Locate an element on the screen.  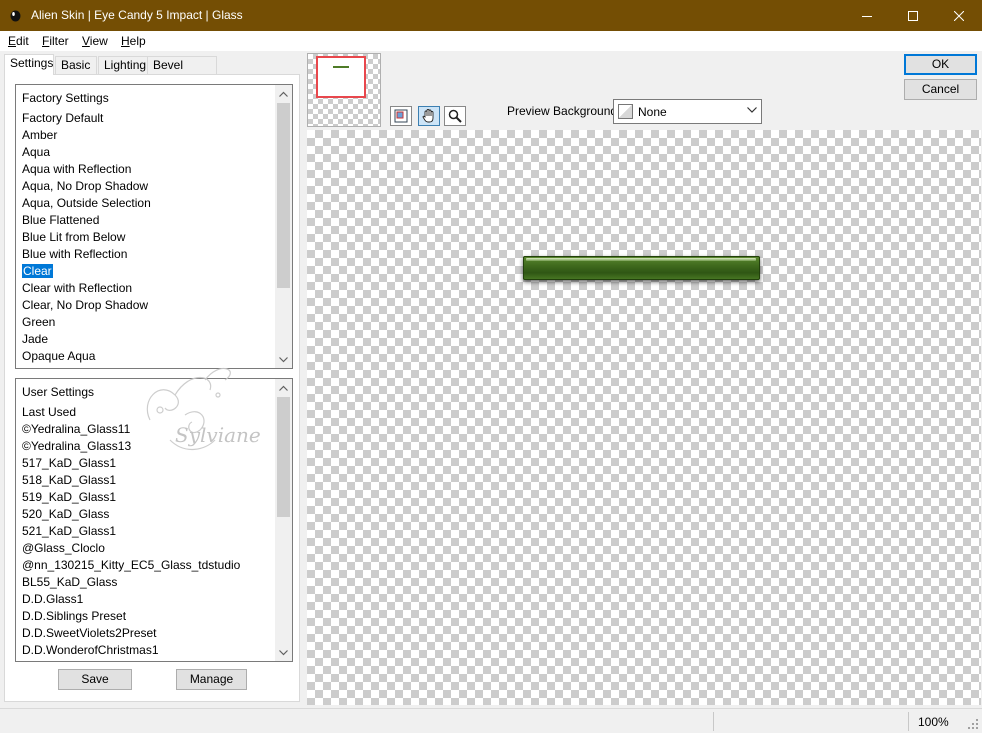
minimize-button is located at coordinates (867, 15).